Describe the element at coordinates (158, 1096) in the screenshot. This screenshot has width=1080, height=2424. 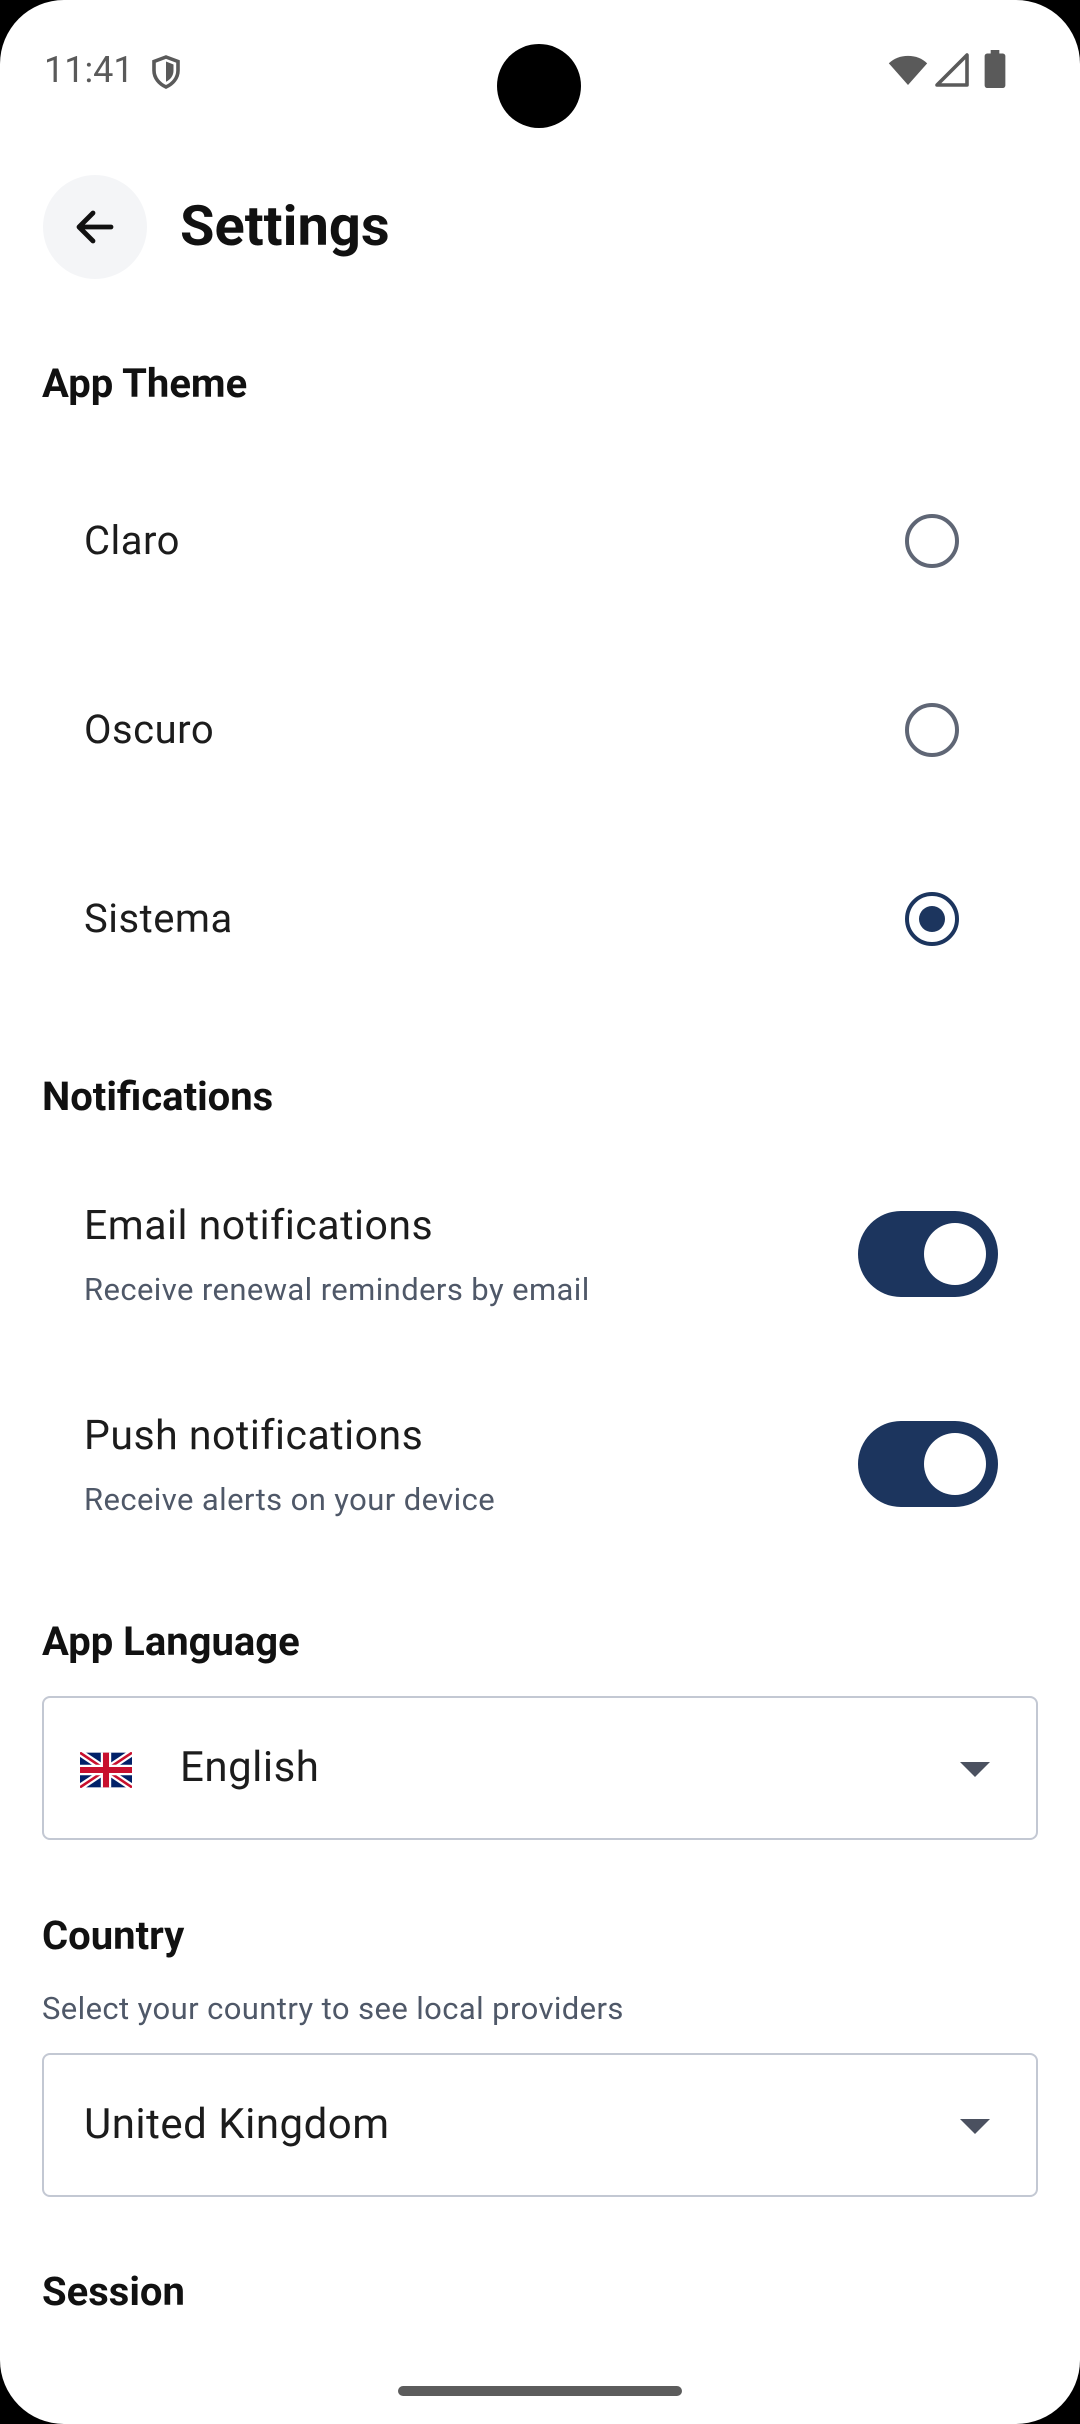
I see `section-heading-notifications: Notifications` at that location.